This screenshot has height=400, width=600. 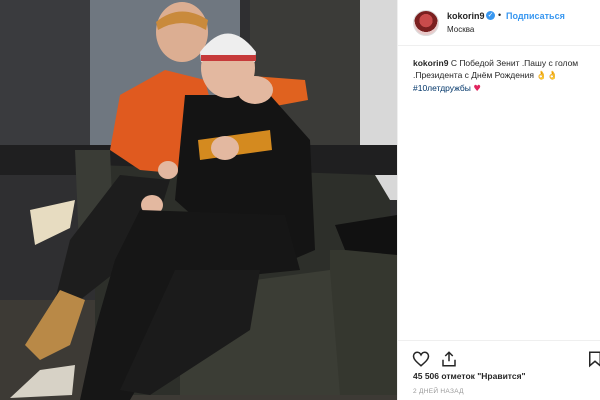 I want to click on username-link: kokorin9, so click(x=466, y=16).